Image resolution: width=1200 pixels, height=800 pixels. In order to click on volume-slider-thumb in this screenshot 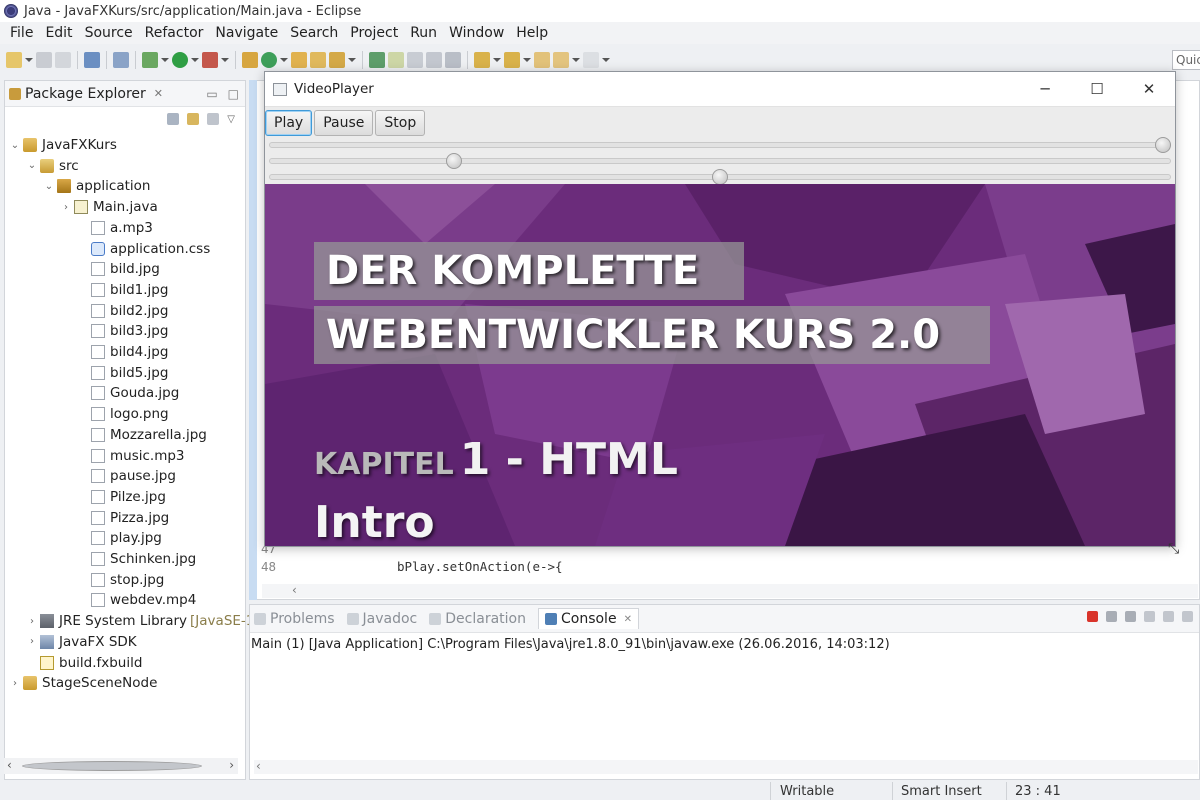, I will do `click(454, 161)`.